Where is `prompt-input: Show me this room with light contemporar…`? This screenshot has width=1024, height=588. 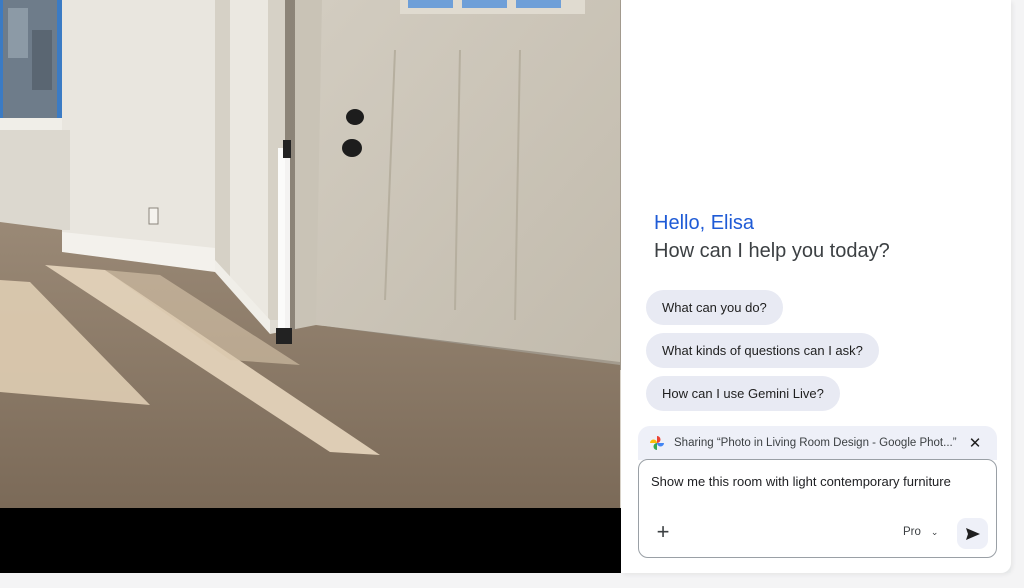
prompt-input: Show me this room with light contemporar… is located at coordinates (811, 482).